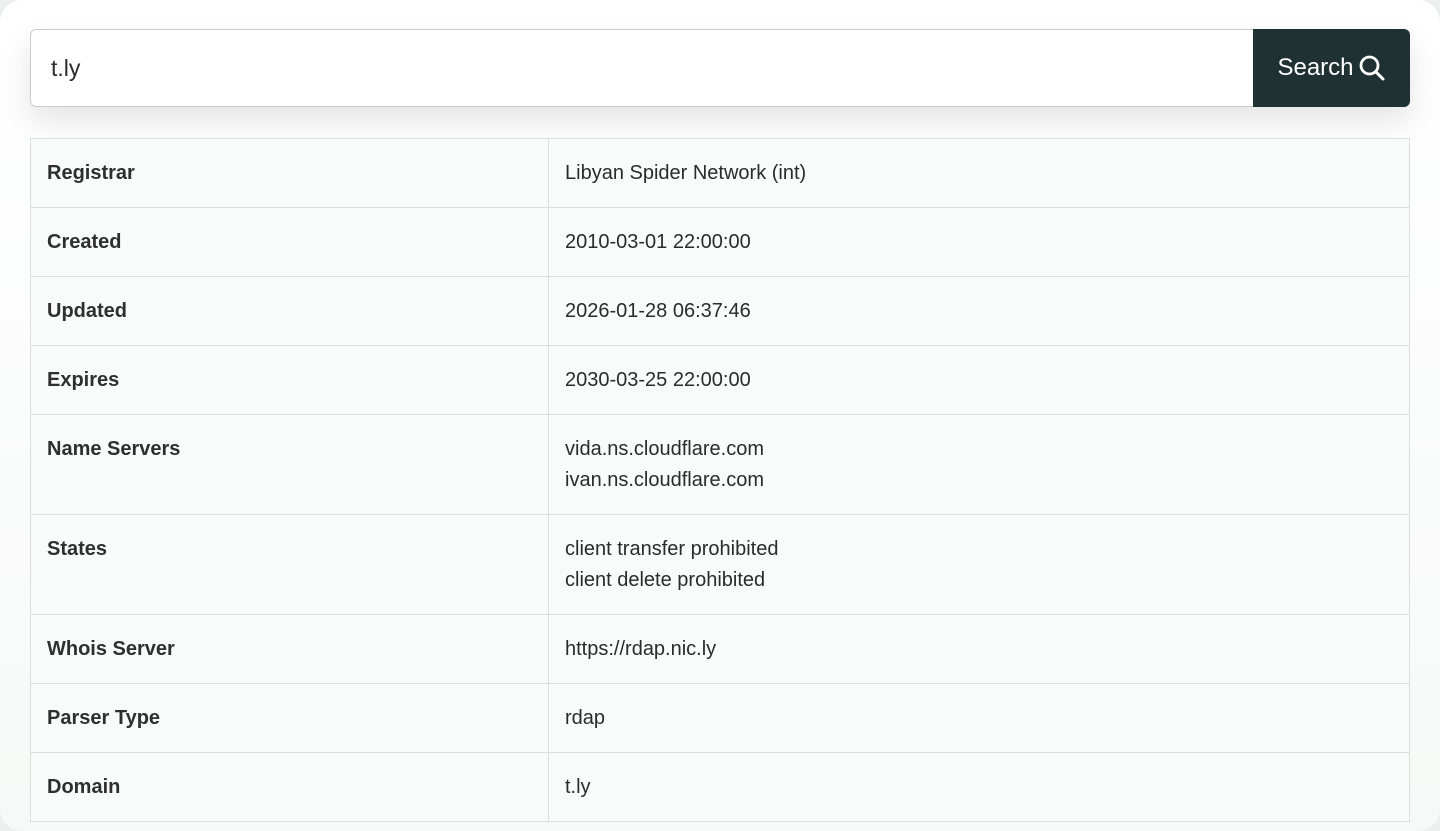 Image resolution: width=1440 pixels, height=831 pixels. I want to click on row-value-domain: t.ly, so click(979, 787).